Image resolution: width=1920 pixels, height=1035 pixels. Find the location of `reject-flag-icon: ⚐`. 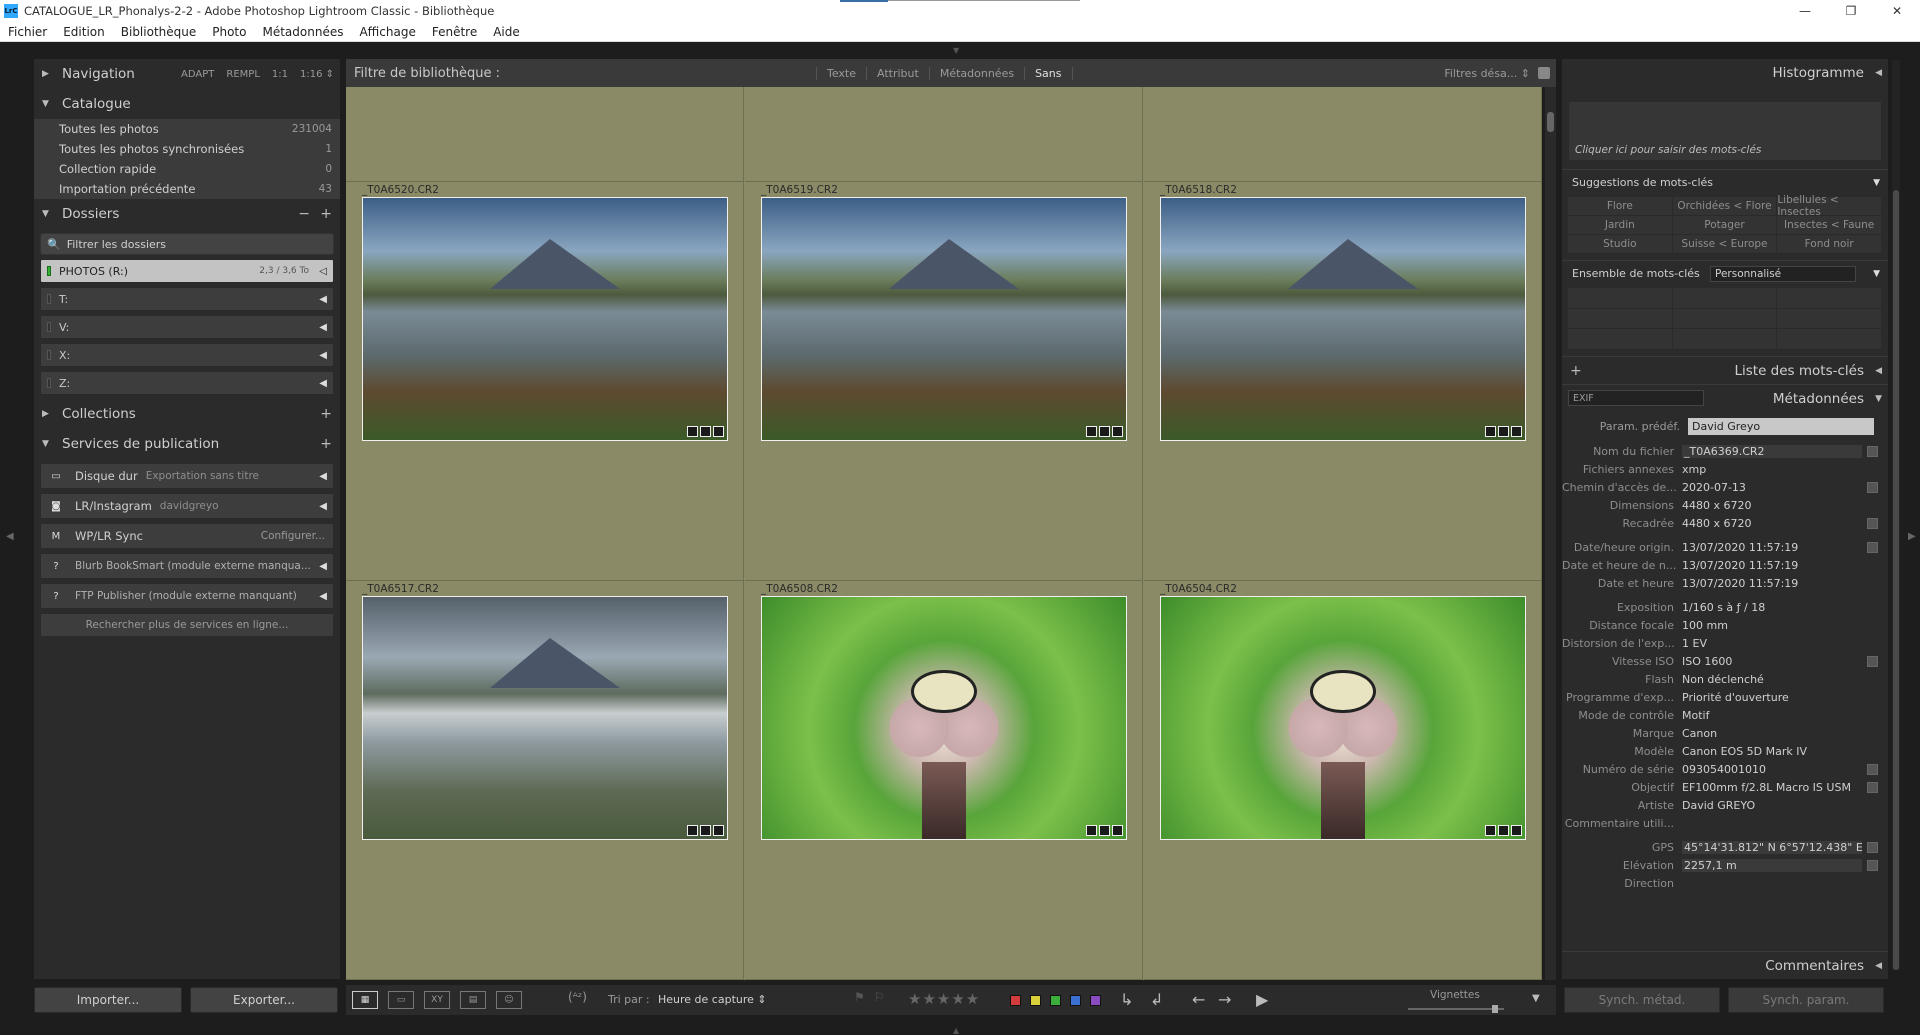

reject-flag-icon: ⚐ is located at coordinates (879, 997).